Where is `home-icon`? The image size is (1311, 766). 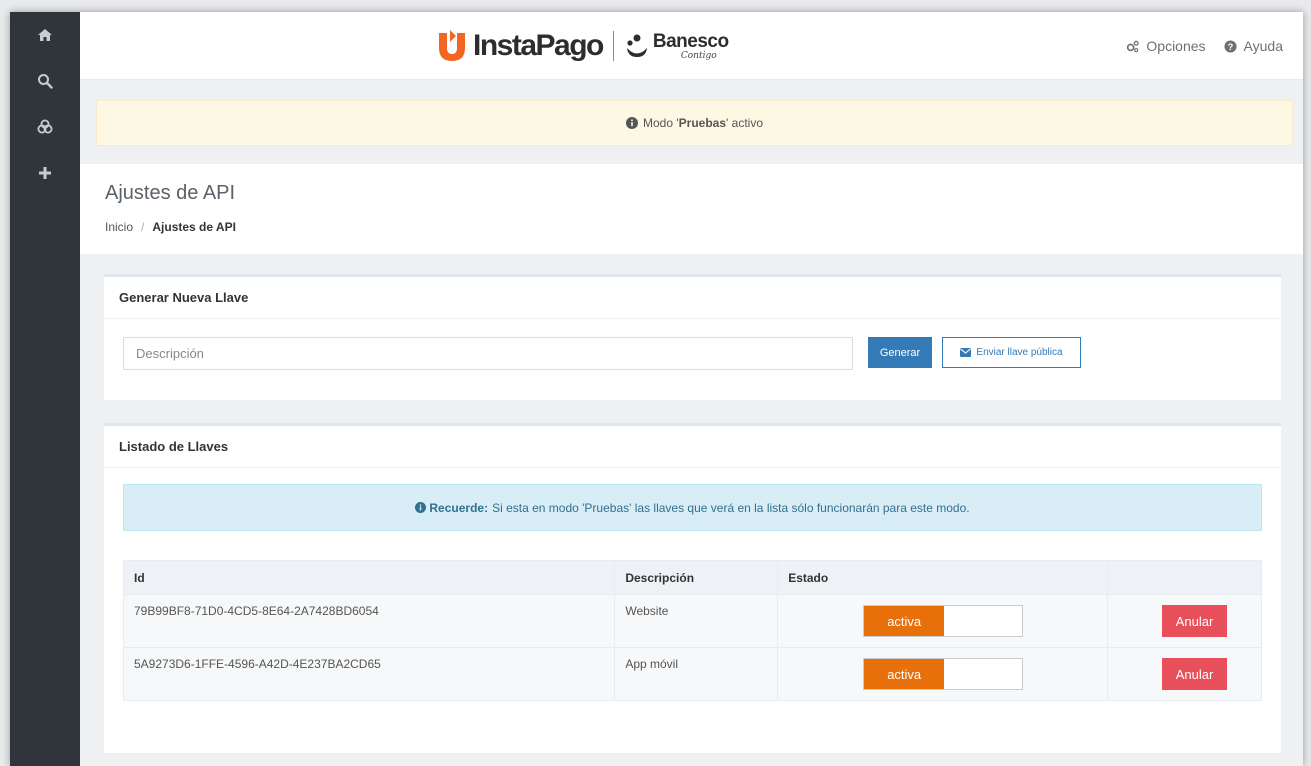
home-icon is located at coordinates (45, 35).